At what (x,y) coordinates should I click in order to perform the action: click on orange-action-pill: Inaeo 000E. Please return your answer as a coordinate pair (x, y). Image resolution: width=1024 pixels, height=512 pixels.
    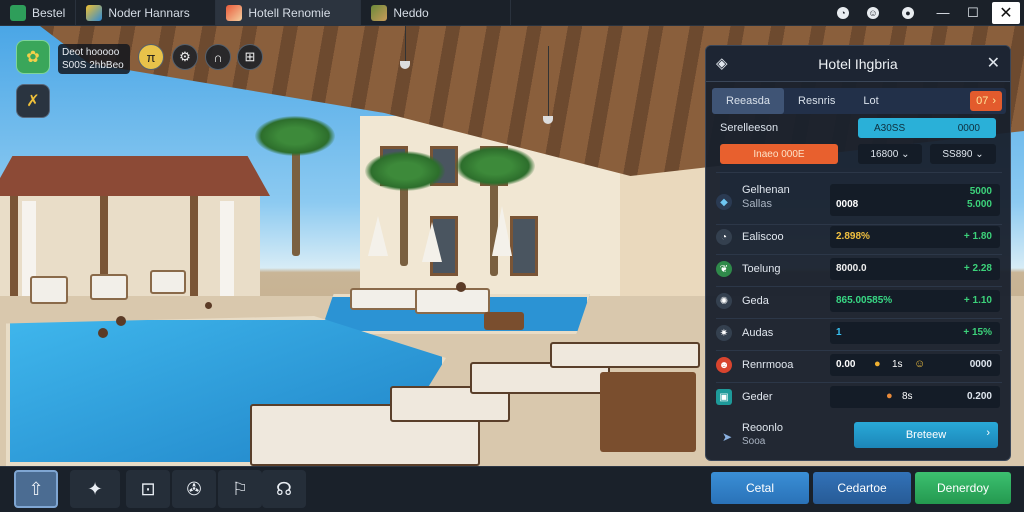
    Looking at the image, I should click on (779, 154).